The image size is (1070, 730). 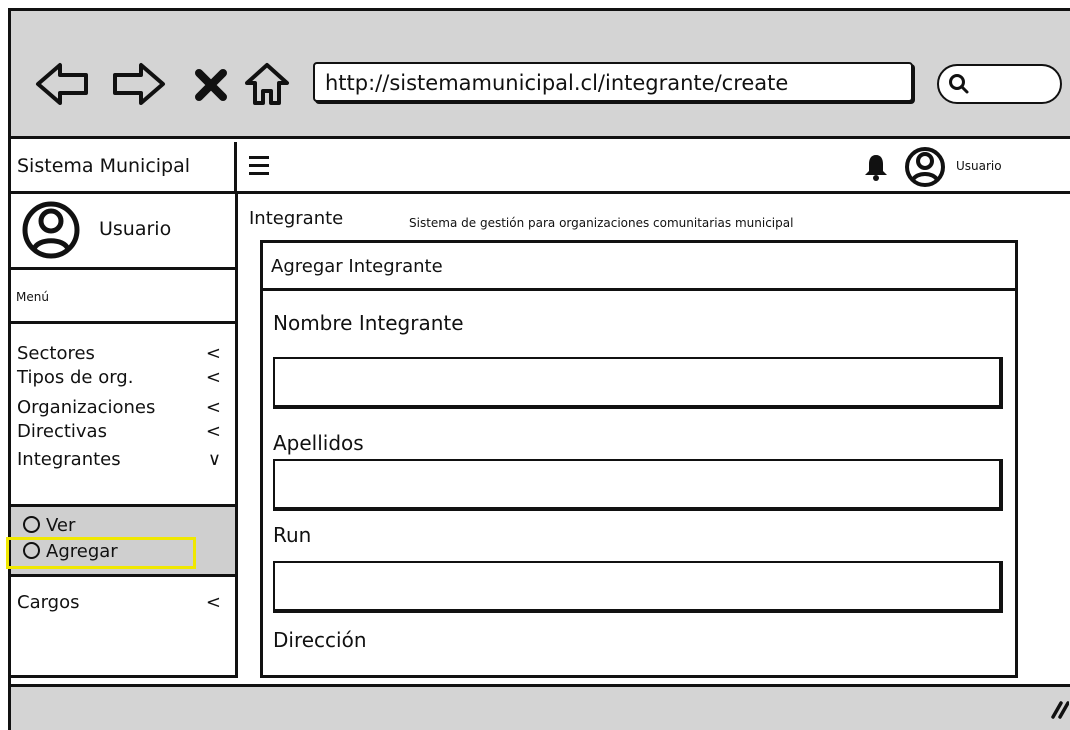 What do you see at coordinates (123, 432) in the screenshot?
I see `sidebar-item-directivas: Directivas <` at bounding box center [123, 432].